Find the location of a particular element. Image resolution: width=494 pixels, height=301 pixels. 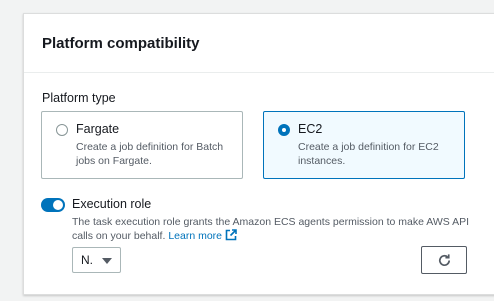

platform-type-label: Platform type is located at coordinates (79, 98).